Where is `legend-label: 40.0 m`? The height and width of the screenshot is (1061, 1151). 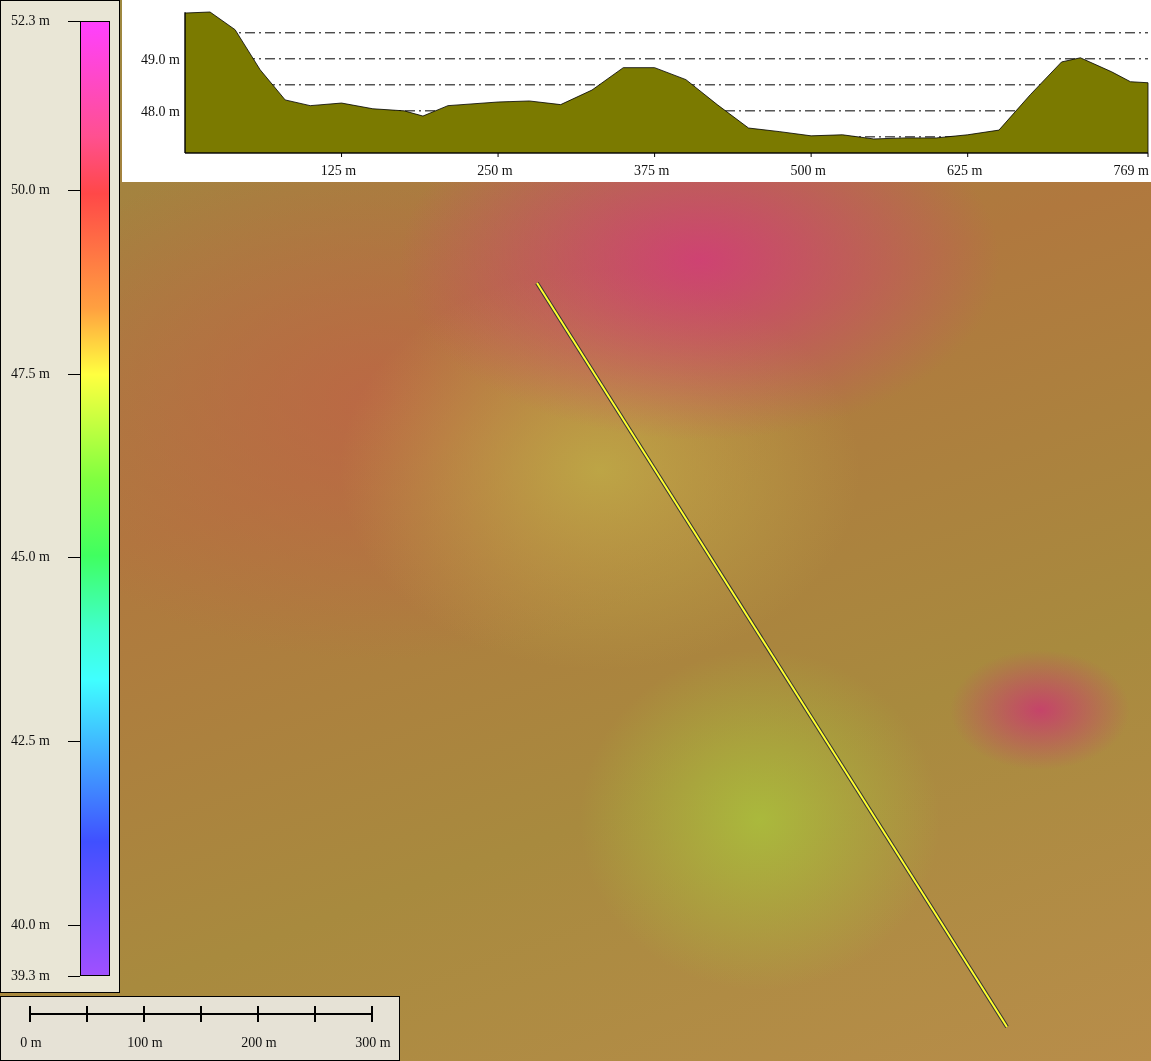 legend-label: 40.0 m is located at coordinates (30, 924).